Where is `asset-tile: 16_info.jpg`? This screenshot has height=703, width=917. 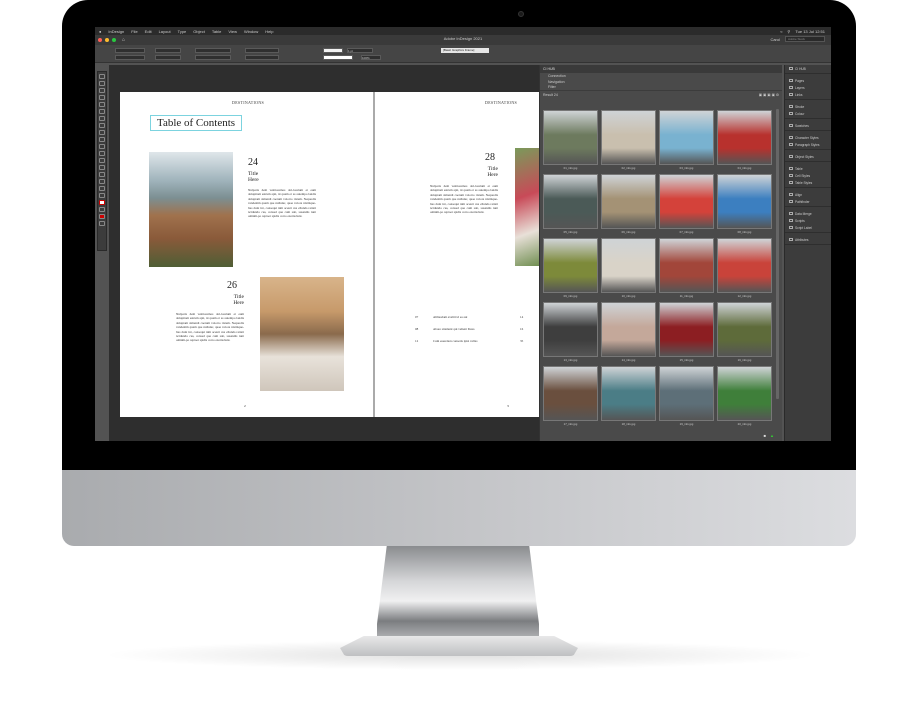
asset-tile: 16_info.jpg is located at coordinates (744, 333).